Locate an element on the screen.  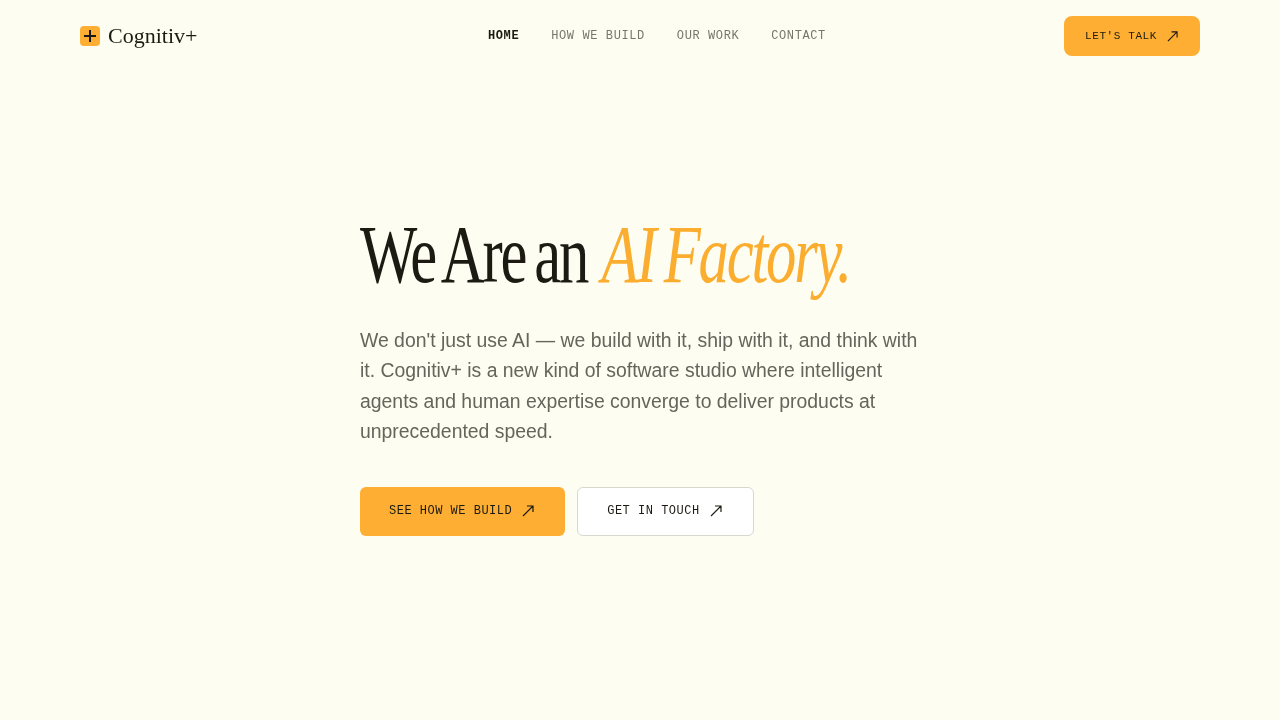
touch-button: GET IN TOUCH is located at coordinates (665, 511).